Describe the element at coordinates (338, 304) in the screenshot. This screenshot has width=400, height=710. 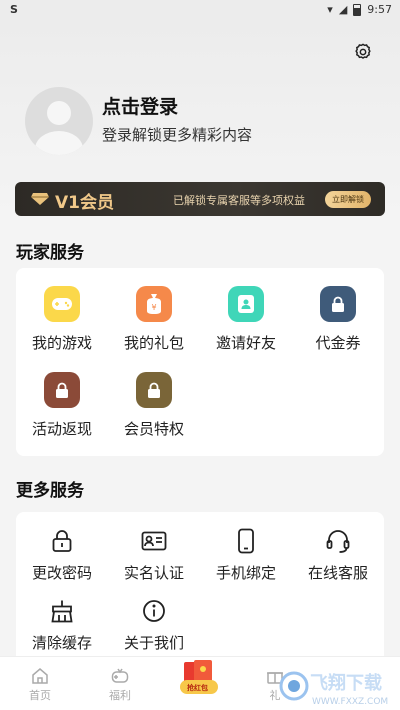
I see `locked-voucher-icon` at that location.